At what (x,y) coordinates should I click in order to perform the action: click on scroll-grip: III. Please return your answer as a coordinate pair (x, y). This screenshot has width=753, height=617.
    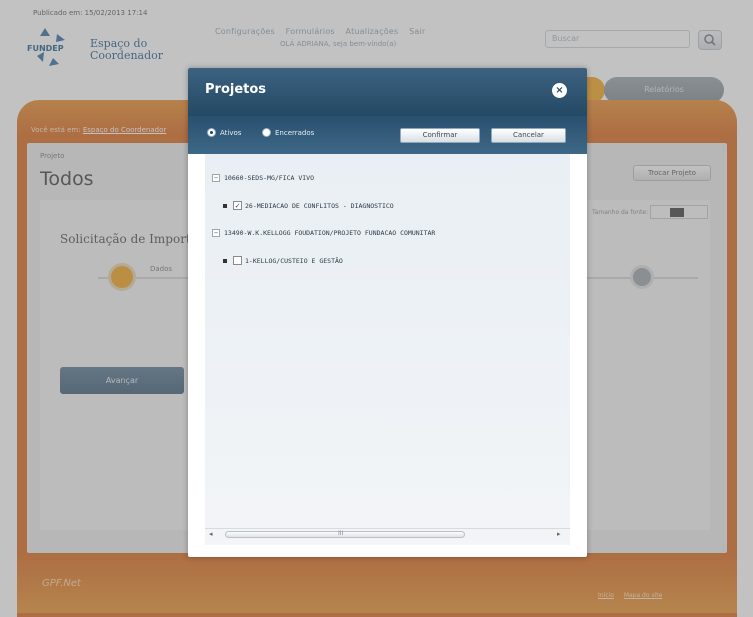
    Looking at the image, I should click on (341, 533).